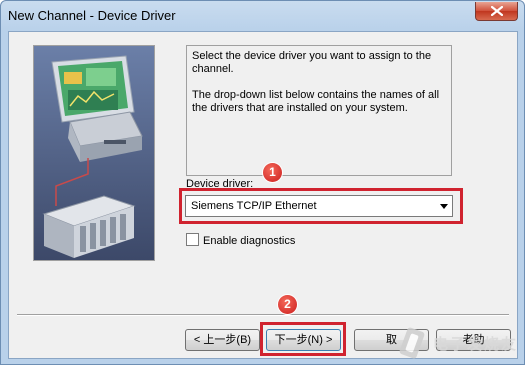 The image size is (525, 365). What do you see at coordinates (192, 239) in the screenshot?
I see `diagnostics-checkbox` at bounding box center [192, 239].